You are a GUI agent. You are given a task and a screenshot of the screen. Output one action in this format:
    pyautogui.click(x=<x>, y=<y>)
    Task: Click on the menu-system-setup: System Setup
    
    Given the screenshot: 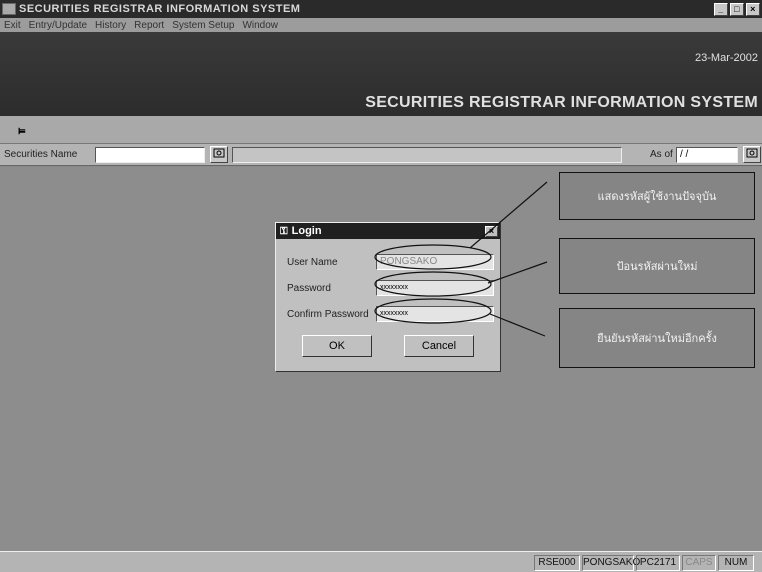 What is the action you would take?
    pyautogui.click(x=203, y=25)
    